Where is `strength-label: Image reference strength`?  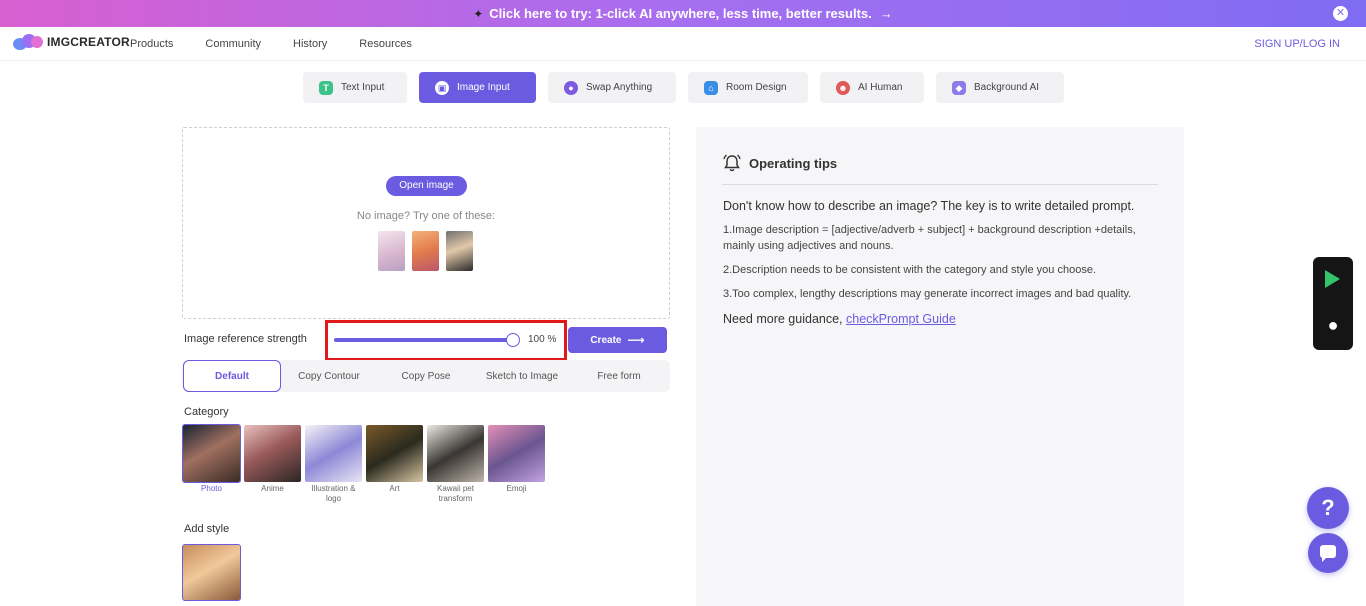 strength-label: Image reference strength is located at coordinates (245, 339).